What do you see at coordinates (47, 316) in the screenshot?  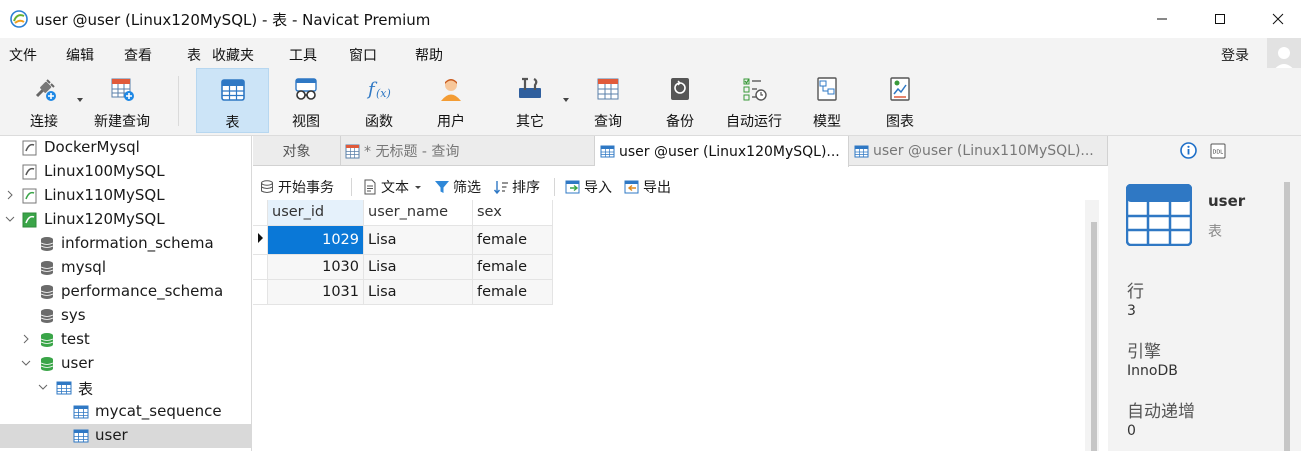 I see `database-icon` at bounding box center [47, 316].